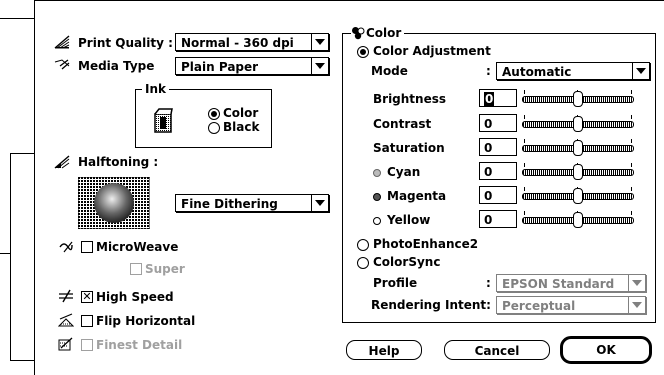 Image resolution: width=664 pixels, height=375 pixels. Describe the element at coordinates (488, 196) in the screenshot. I see `magenta-value: 0` at that location.